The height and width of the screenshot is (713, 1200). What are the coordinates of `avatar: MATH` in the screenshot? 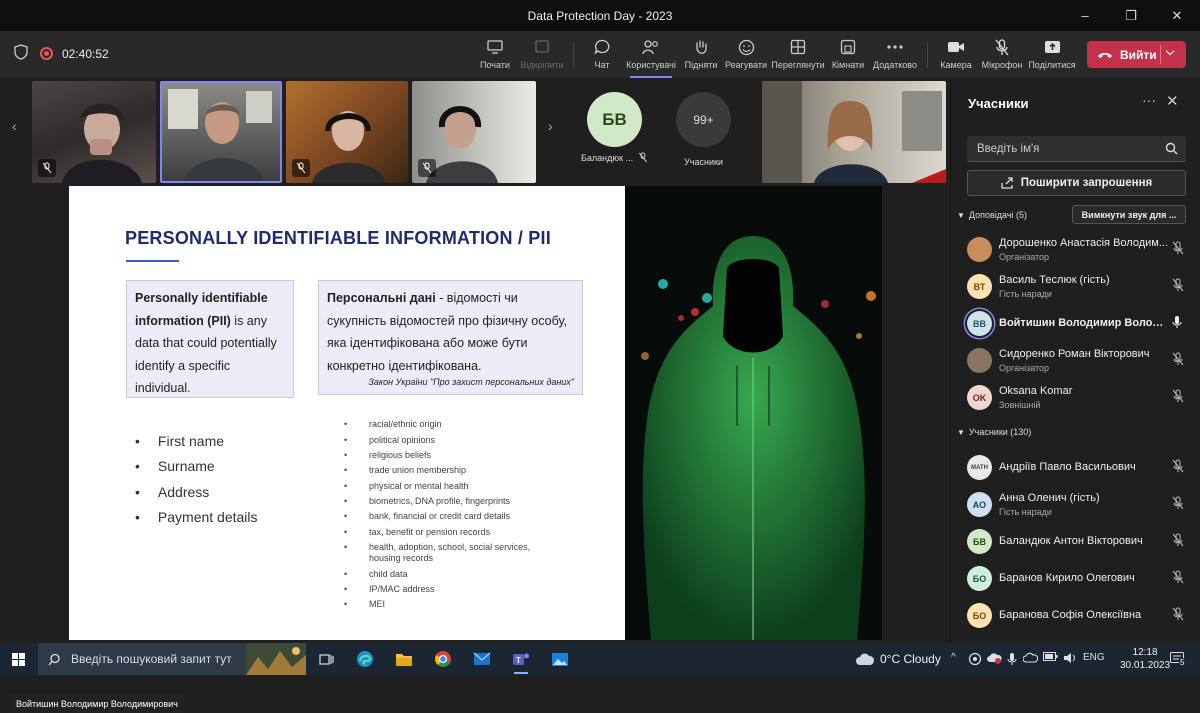 It's located at (979, 467).